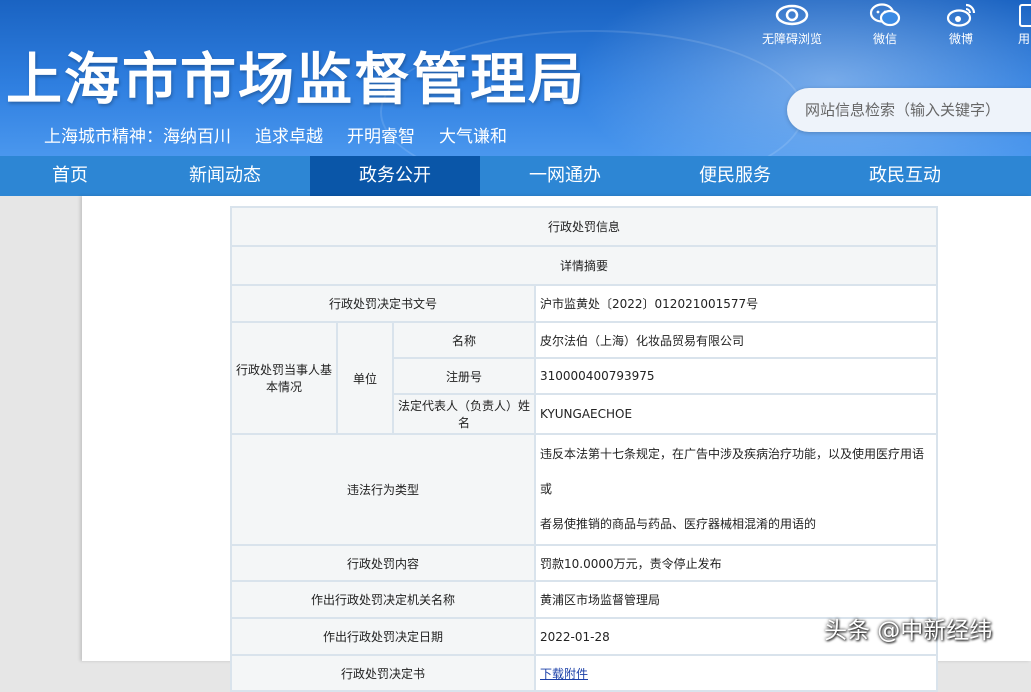 The image size is (1031, 692). What do you see at coordinates (383, 636) in the screenshot?
I see `date-label: 作出行政处罚决定日期` at bounding box center [383, 636].